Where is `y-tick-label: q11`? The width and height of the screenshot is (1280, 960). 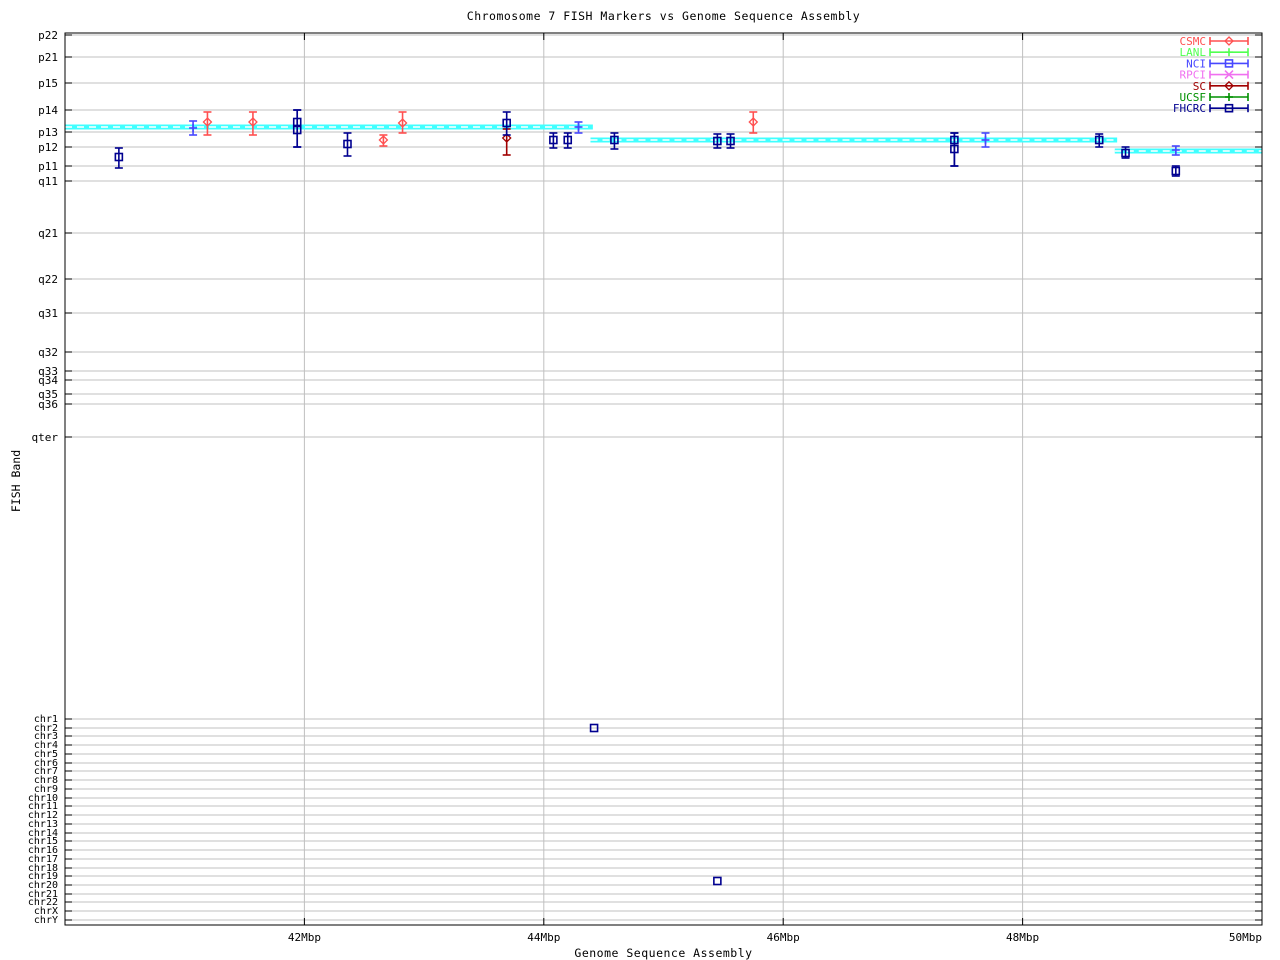 y-tick-label: q11 is located at coordinates (48, 181).